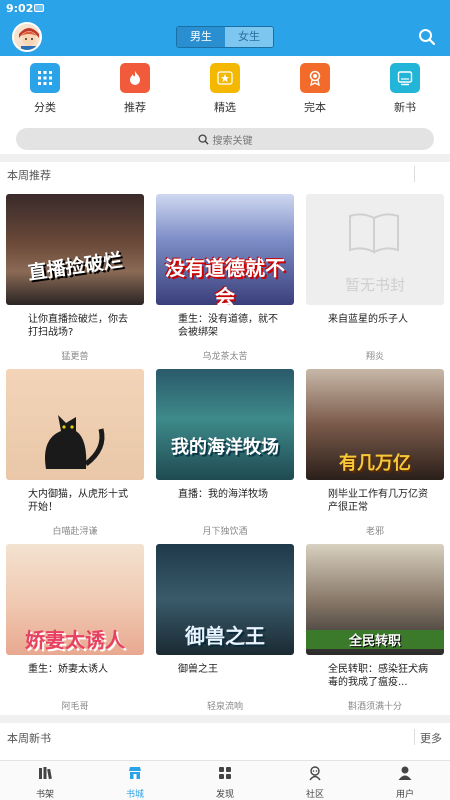  What do you see at coordinates (45, 773) in the screenshot?
I see `bookshelf-icon` at bounding box center [45, 773].